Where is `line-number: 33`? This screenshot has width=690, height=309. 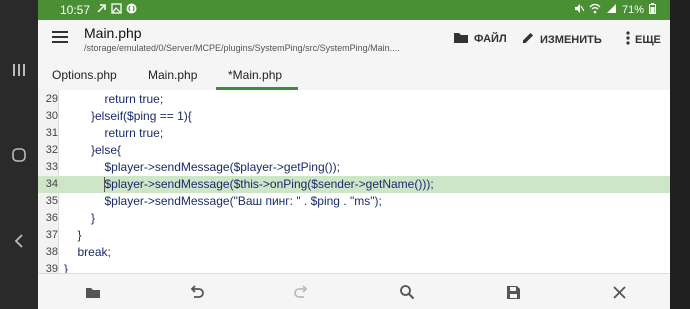
line-number: 33 is located at coordinates (51, 167).